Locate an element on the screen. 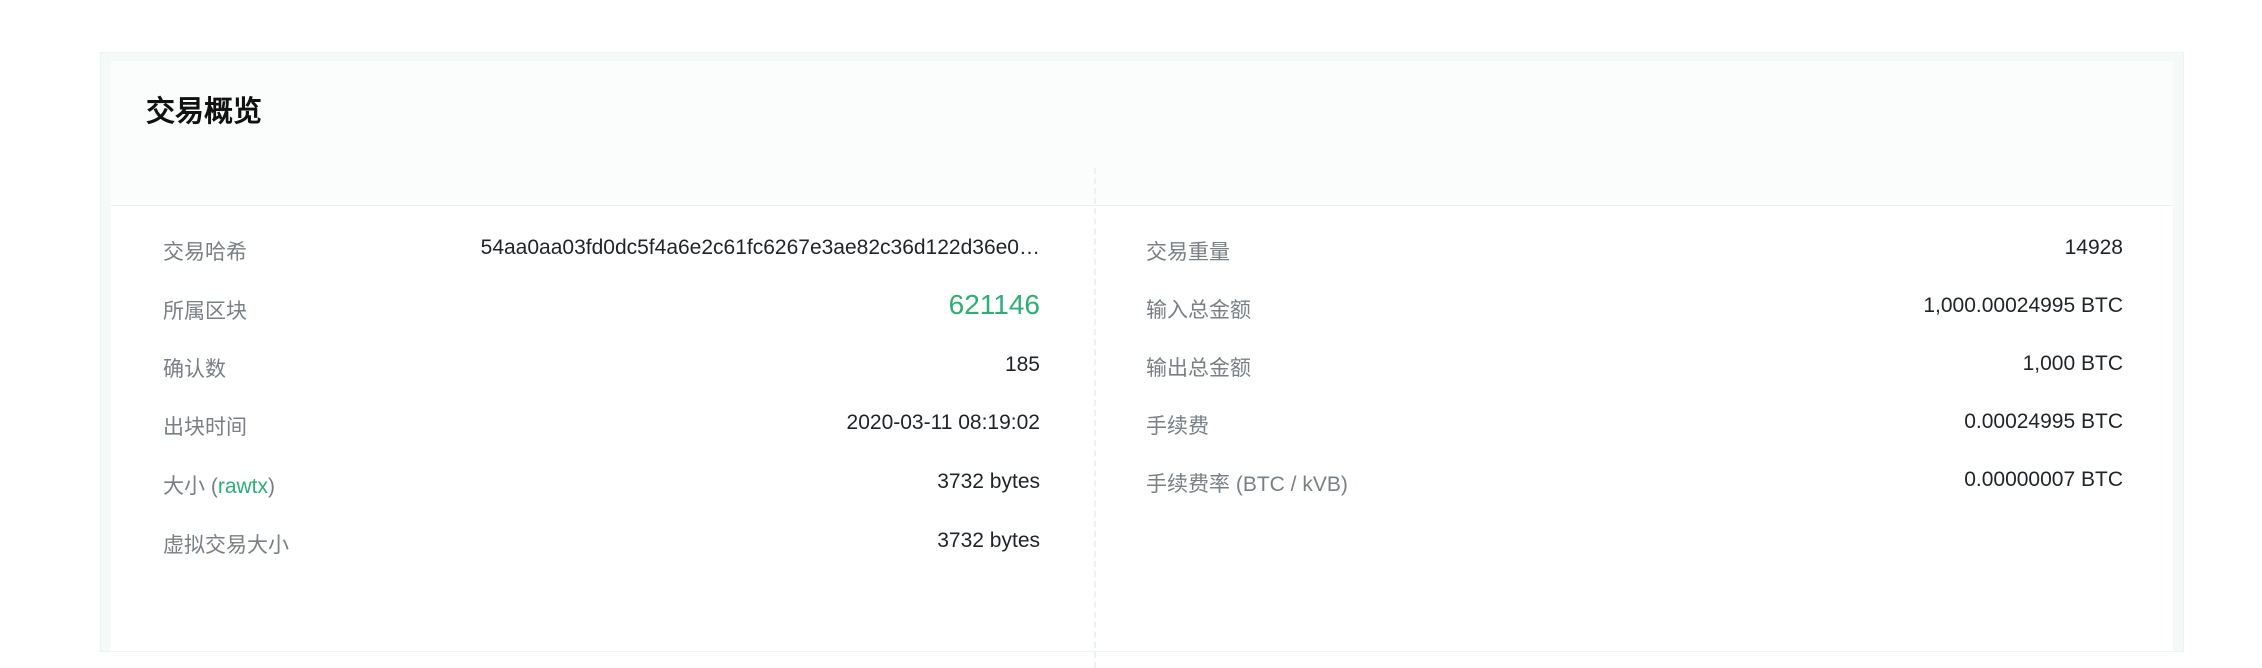 Image resolution: width=2262 pixels, height=668 pixels. row-vsize: 虚拟交易大小 3732 bytes is located at coordinates (601, 544).